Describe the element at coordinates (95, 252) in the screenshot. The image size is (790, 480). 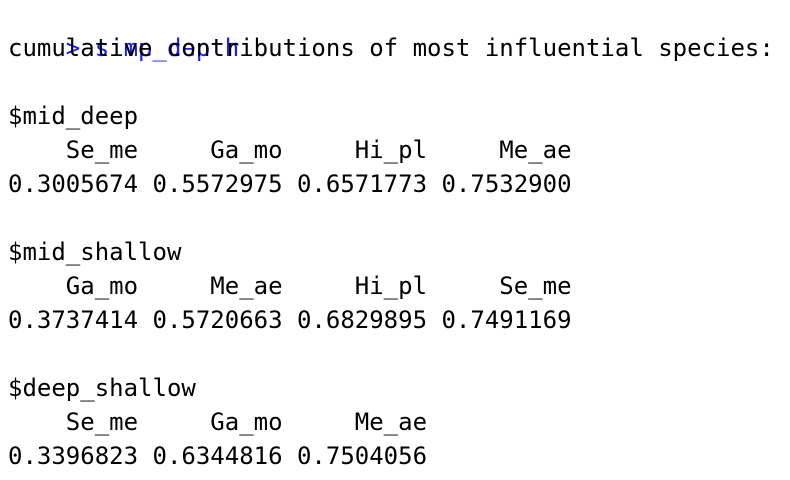
I see `group-name-mid-shallow: $mid_shallow` at that location.